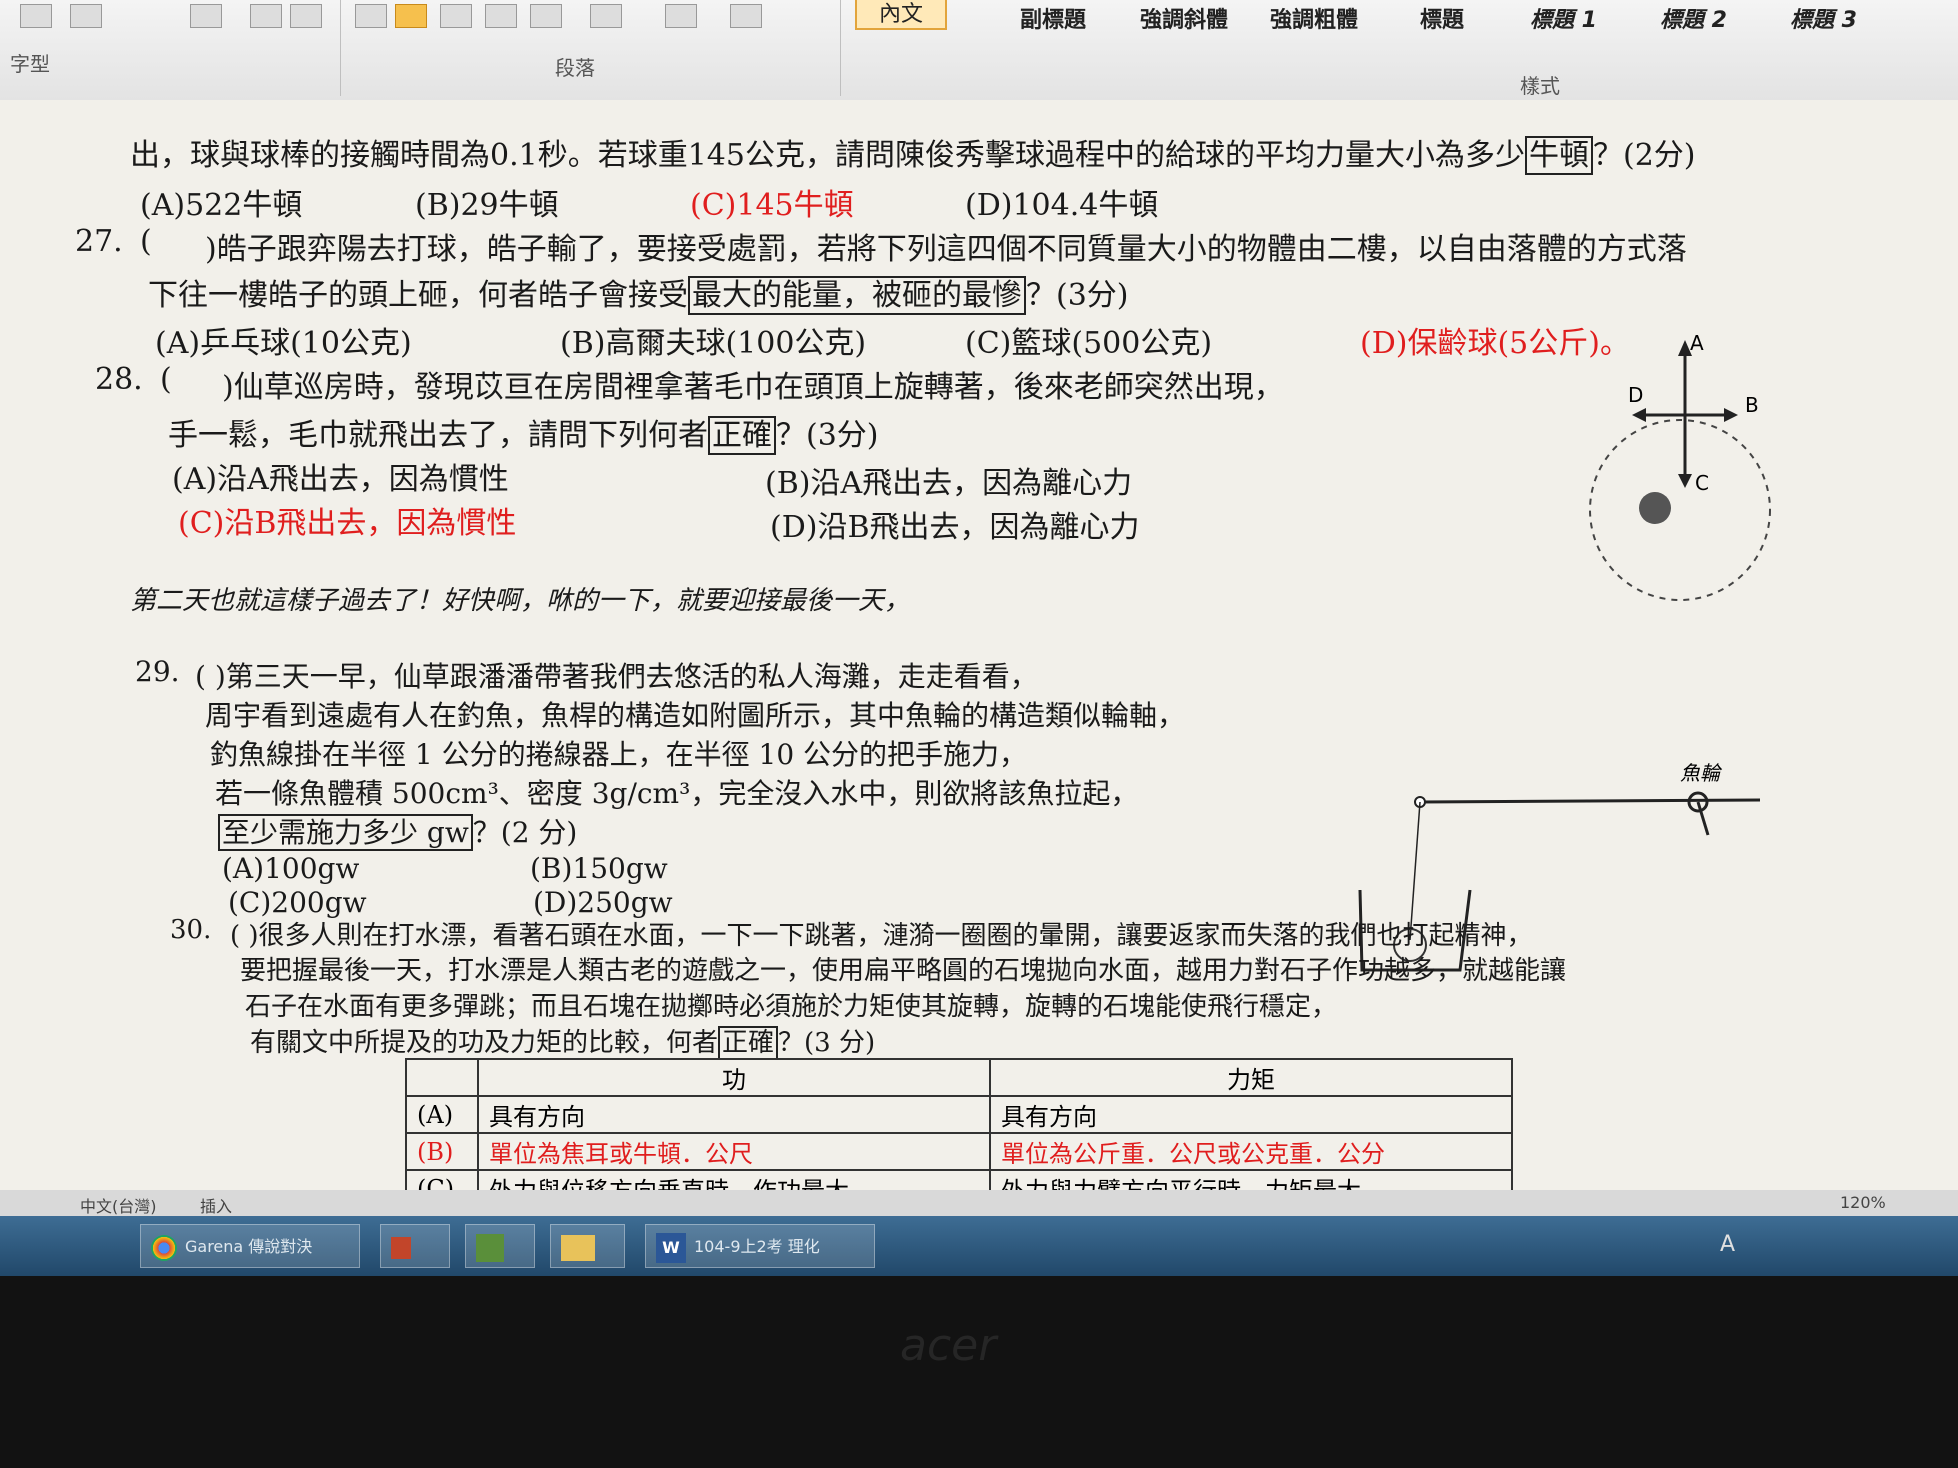 This screenshot has width=1958, height=1468. I want to click on style-heading1: 標題 1, so click(1563, 18).